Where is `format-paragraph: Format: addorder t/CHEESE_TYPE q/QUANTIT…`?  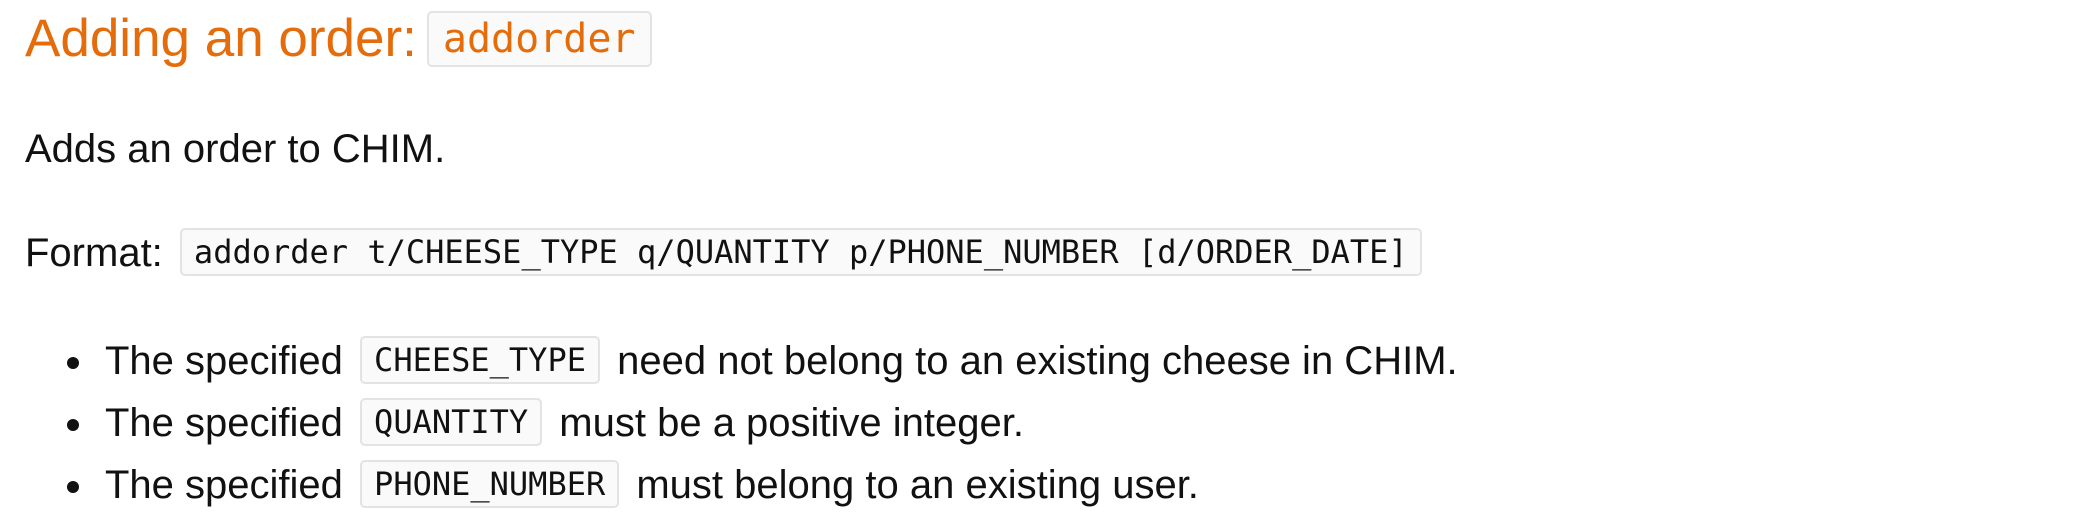
format-paragraph: Format: addorder t/CHEESE_TYPE q/QUANTIT… is located at coordinates (726, 253).